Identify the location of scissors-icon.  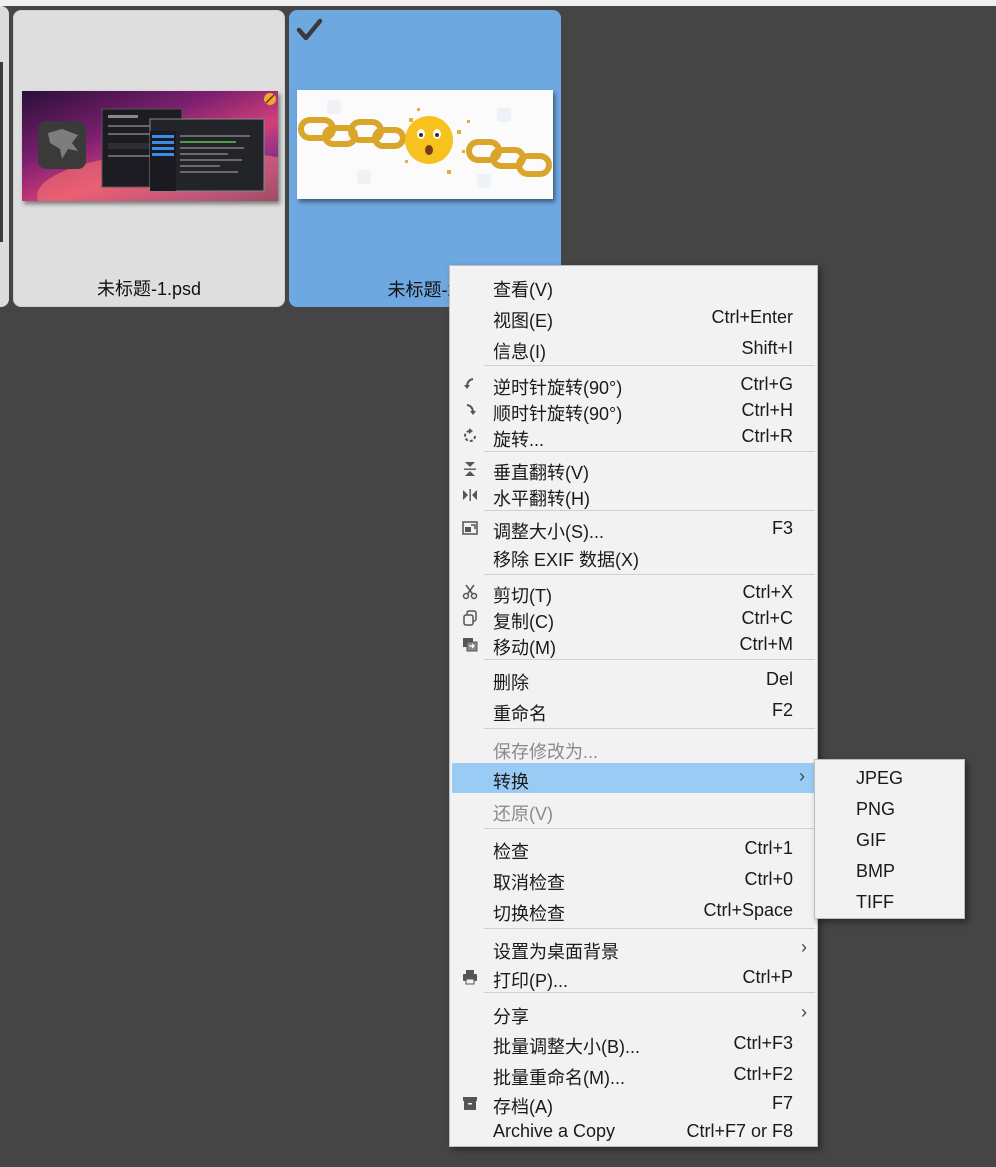
(470, 592).